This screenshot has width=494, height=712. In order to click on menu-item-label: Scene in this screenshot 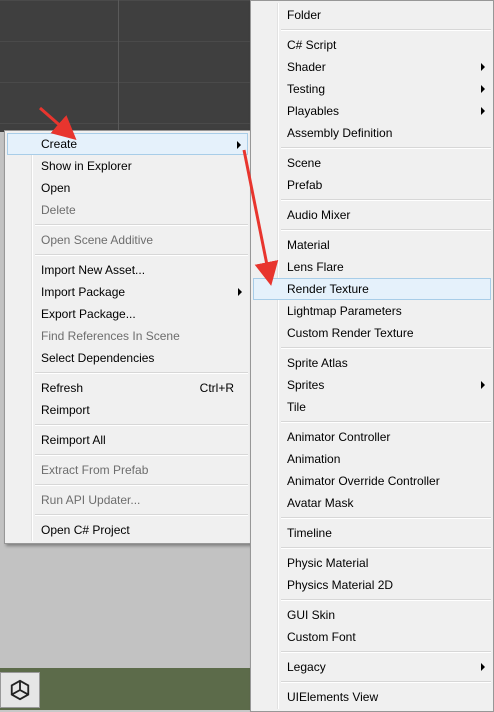, I will do `click(304, 163)`.